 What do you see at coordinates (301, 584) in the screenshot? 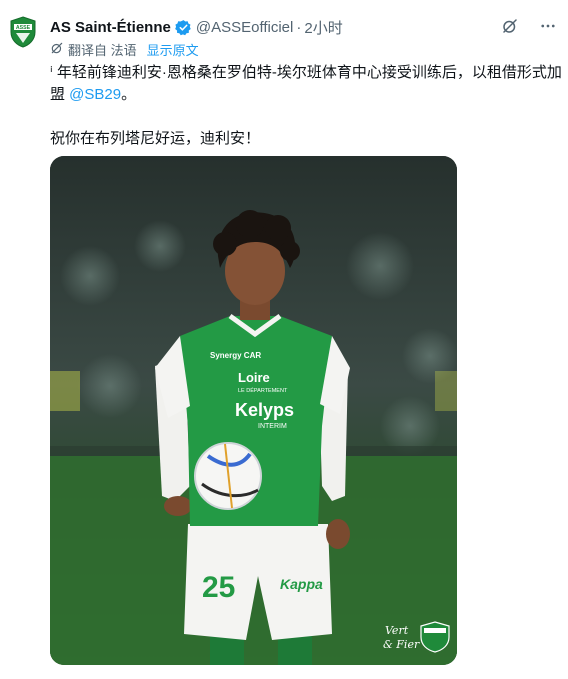
I see `shorts-brand: Kappa` at bounding box center [301, 584].